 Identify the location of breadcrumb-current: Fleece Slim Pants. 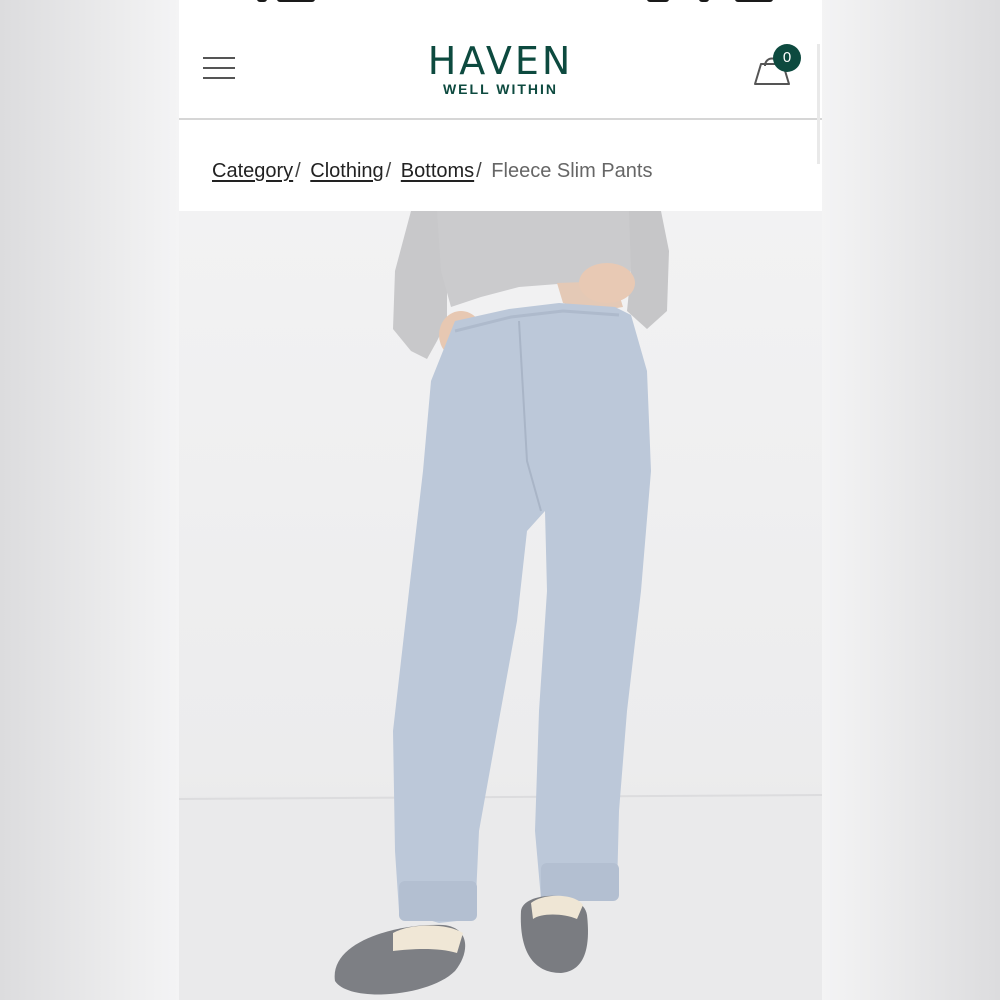
(572, 171).